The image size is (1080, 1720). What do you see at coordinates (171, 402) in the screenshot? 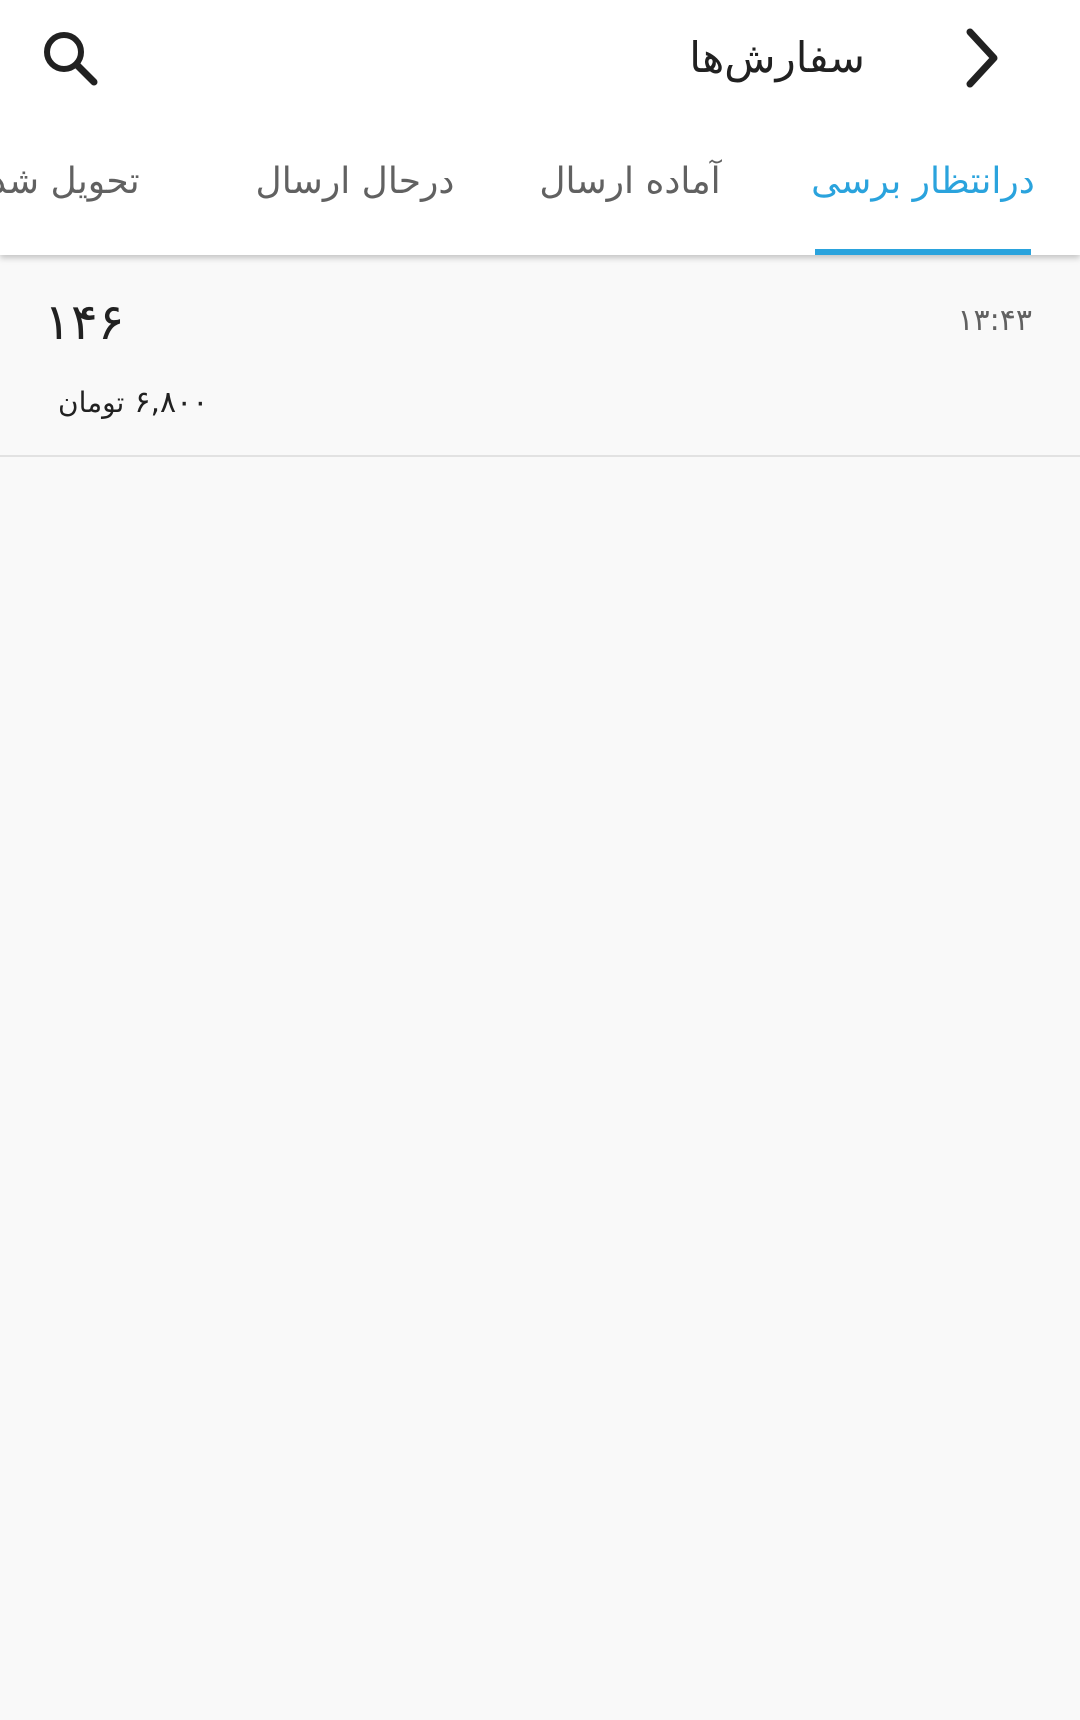
I see `order-amount: ۶,۸۰۰` at bounding box center [171, 402].